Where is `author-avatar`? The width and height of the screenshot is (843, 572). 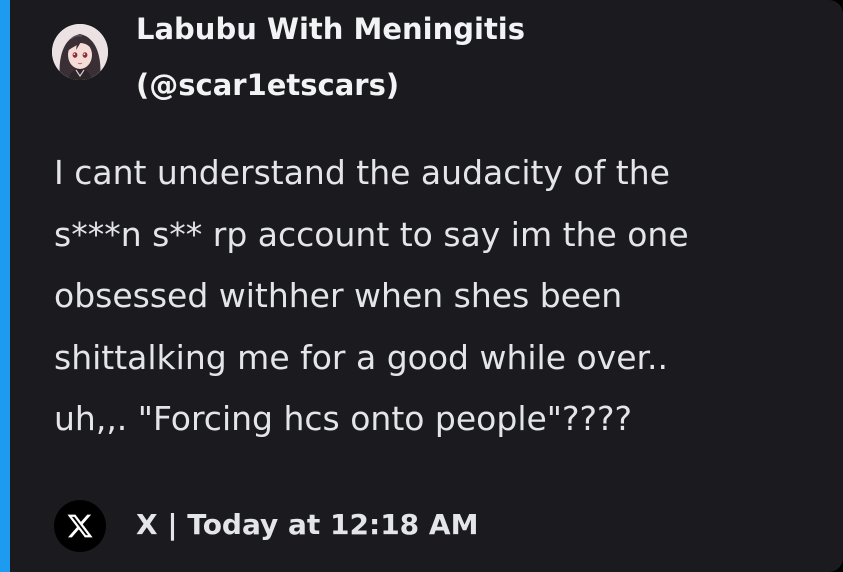 author-avatar is located at coordinates (80, 52).